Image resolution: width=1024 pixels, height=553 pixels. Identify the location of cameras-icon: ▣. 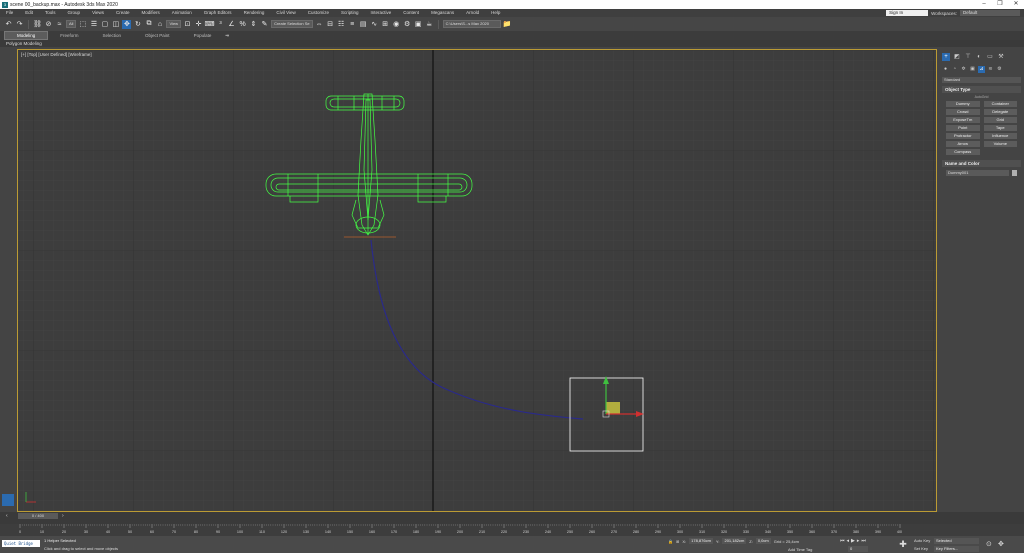
(972, 69).